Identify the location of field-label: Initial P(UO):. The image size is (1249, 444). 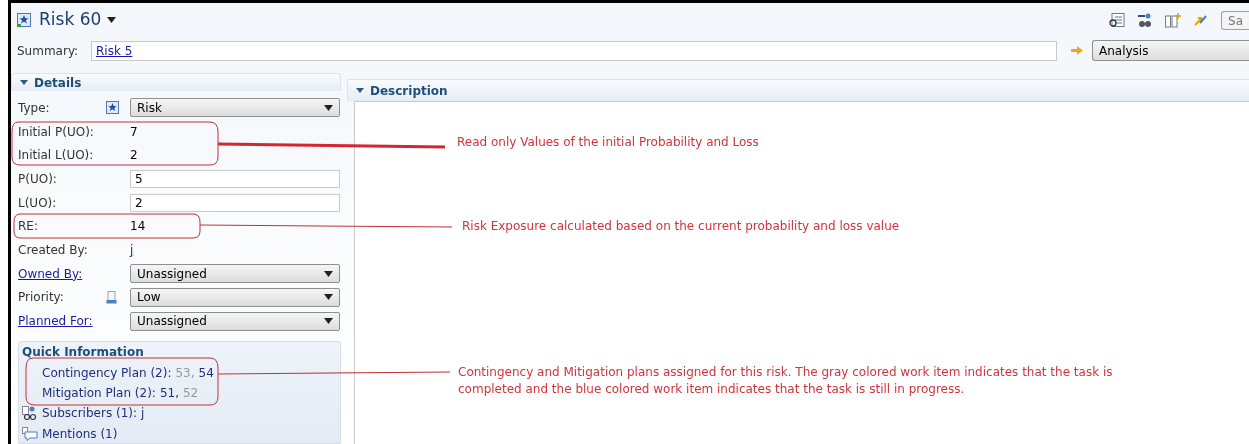
(56, 132).